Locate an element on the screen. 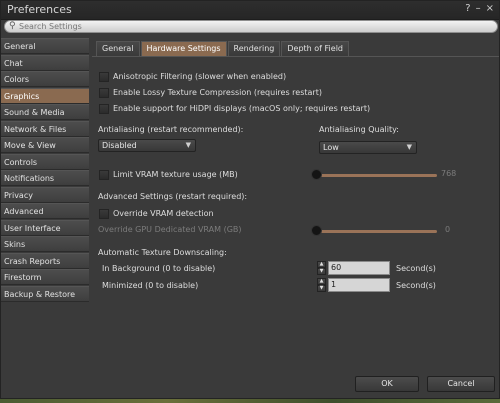 The height and width of the screenshot is (403, 500). tab-depth-of-field: Depth of Field is located at coordinates (315, 48).